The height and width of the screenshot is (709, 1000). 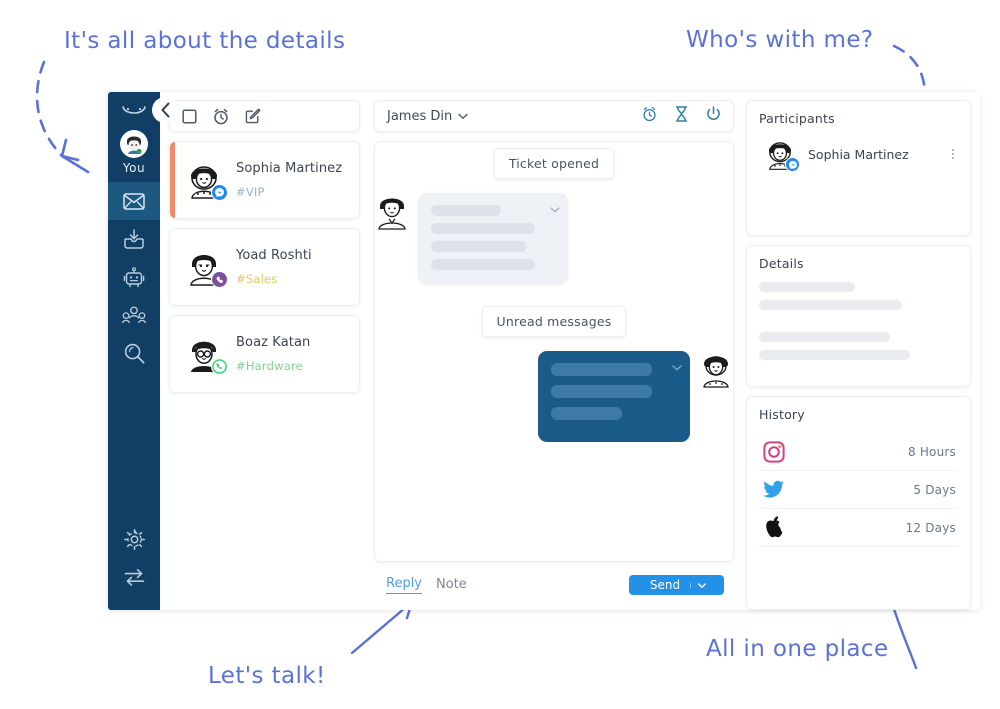 I want to click on participants-panel: Participants Sophia Martinez, so click(x=858, y=168).